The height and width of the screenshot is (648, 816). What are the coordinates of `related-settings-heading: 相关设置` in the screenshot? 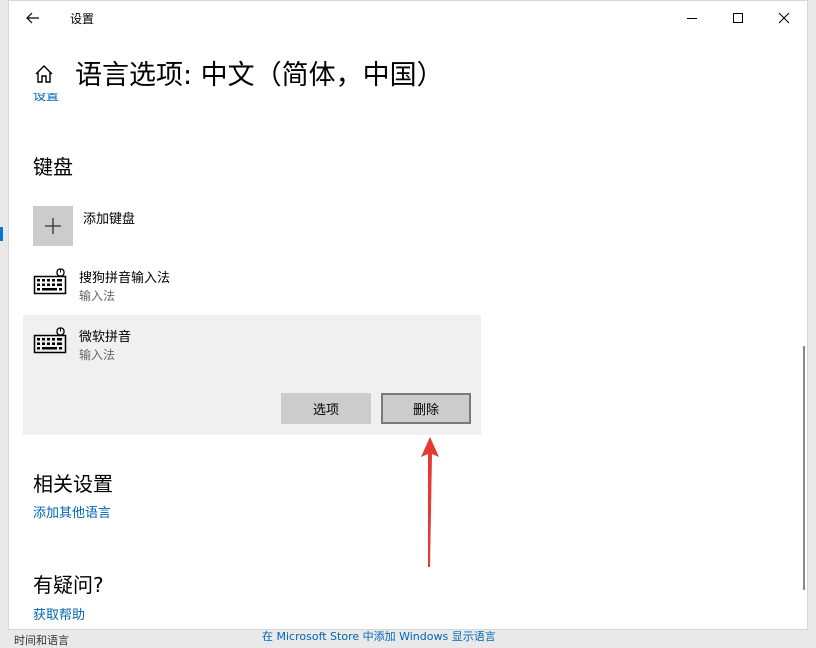 It's located at (73, 484).